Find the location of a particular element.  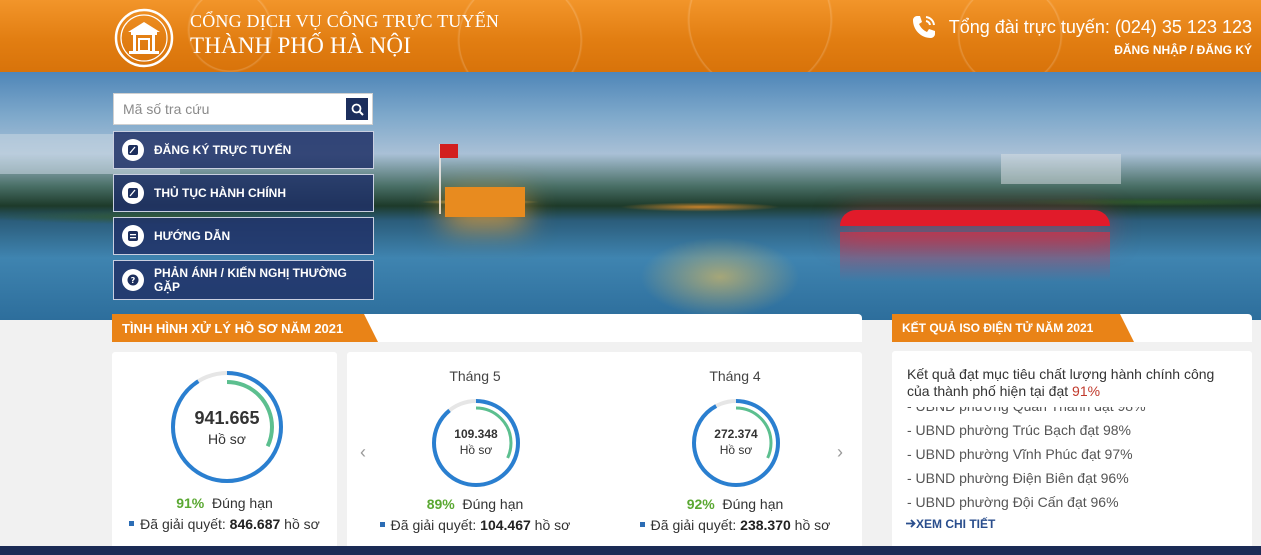

login-link: ĐĂNG NHẬP is located at coordinates (1150, 50).